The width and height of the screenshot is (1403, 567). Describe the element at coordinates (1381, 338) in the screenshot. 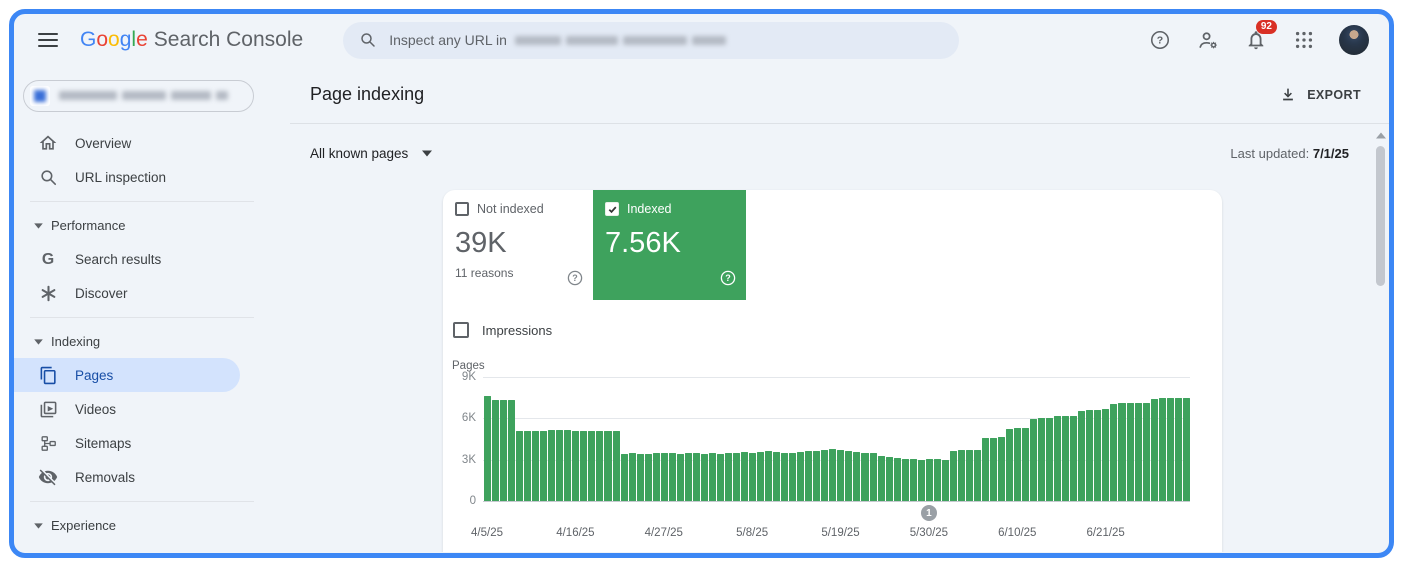

I see `vertical-scrollbar` at that location.